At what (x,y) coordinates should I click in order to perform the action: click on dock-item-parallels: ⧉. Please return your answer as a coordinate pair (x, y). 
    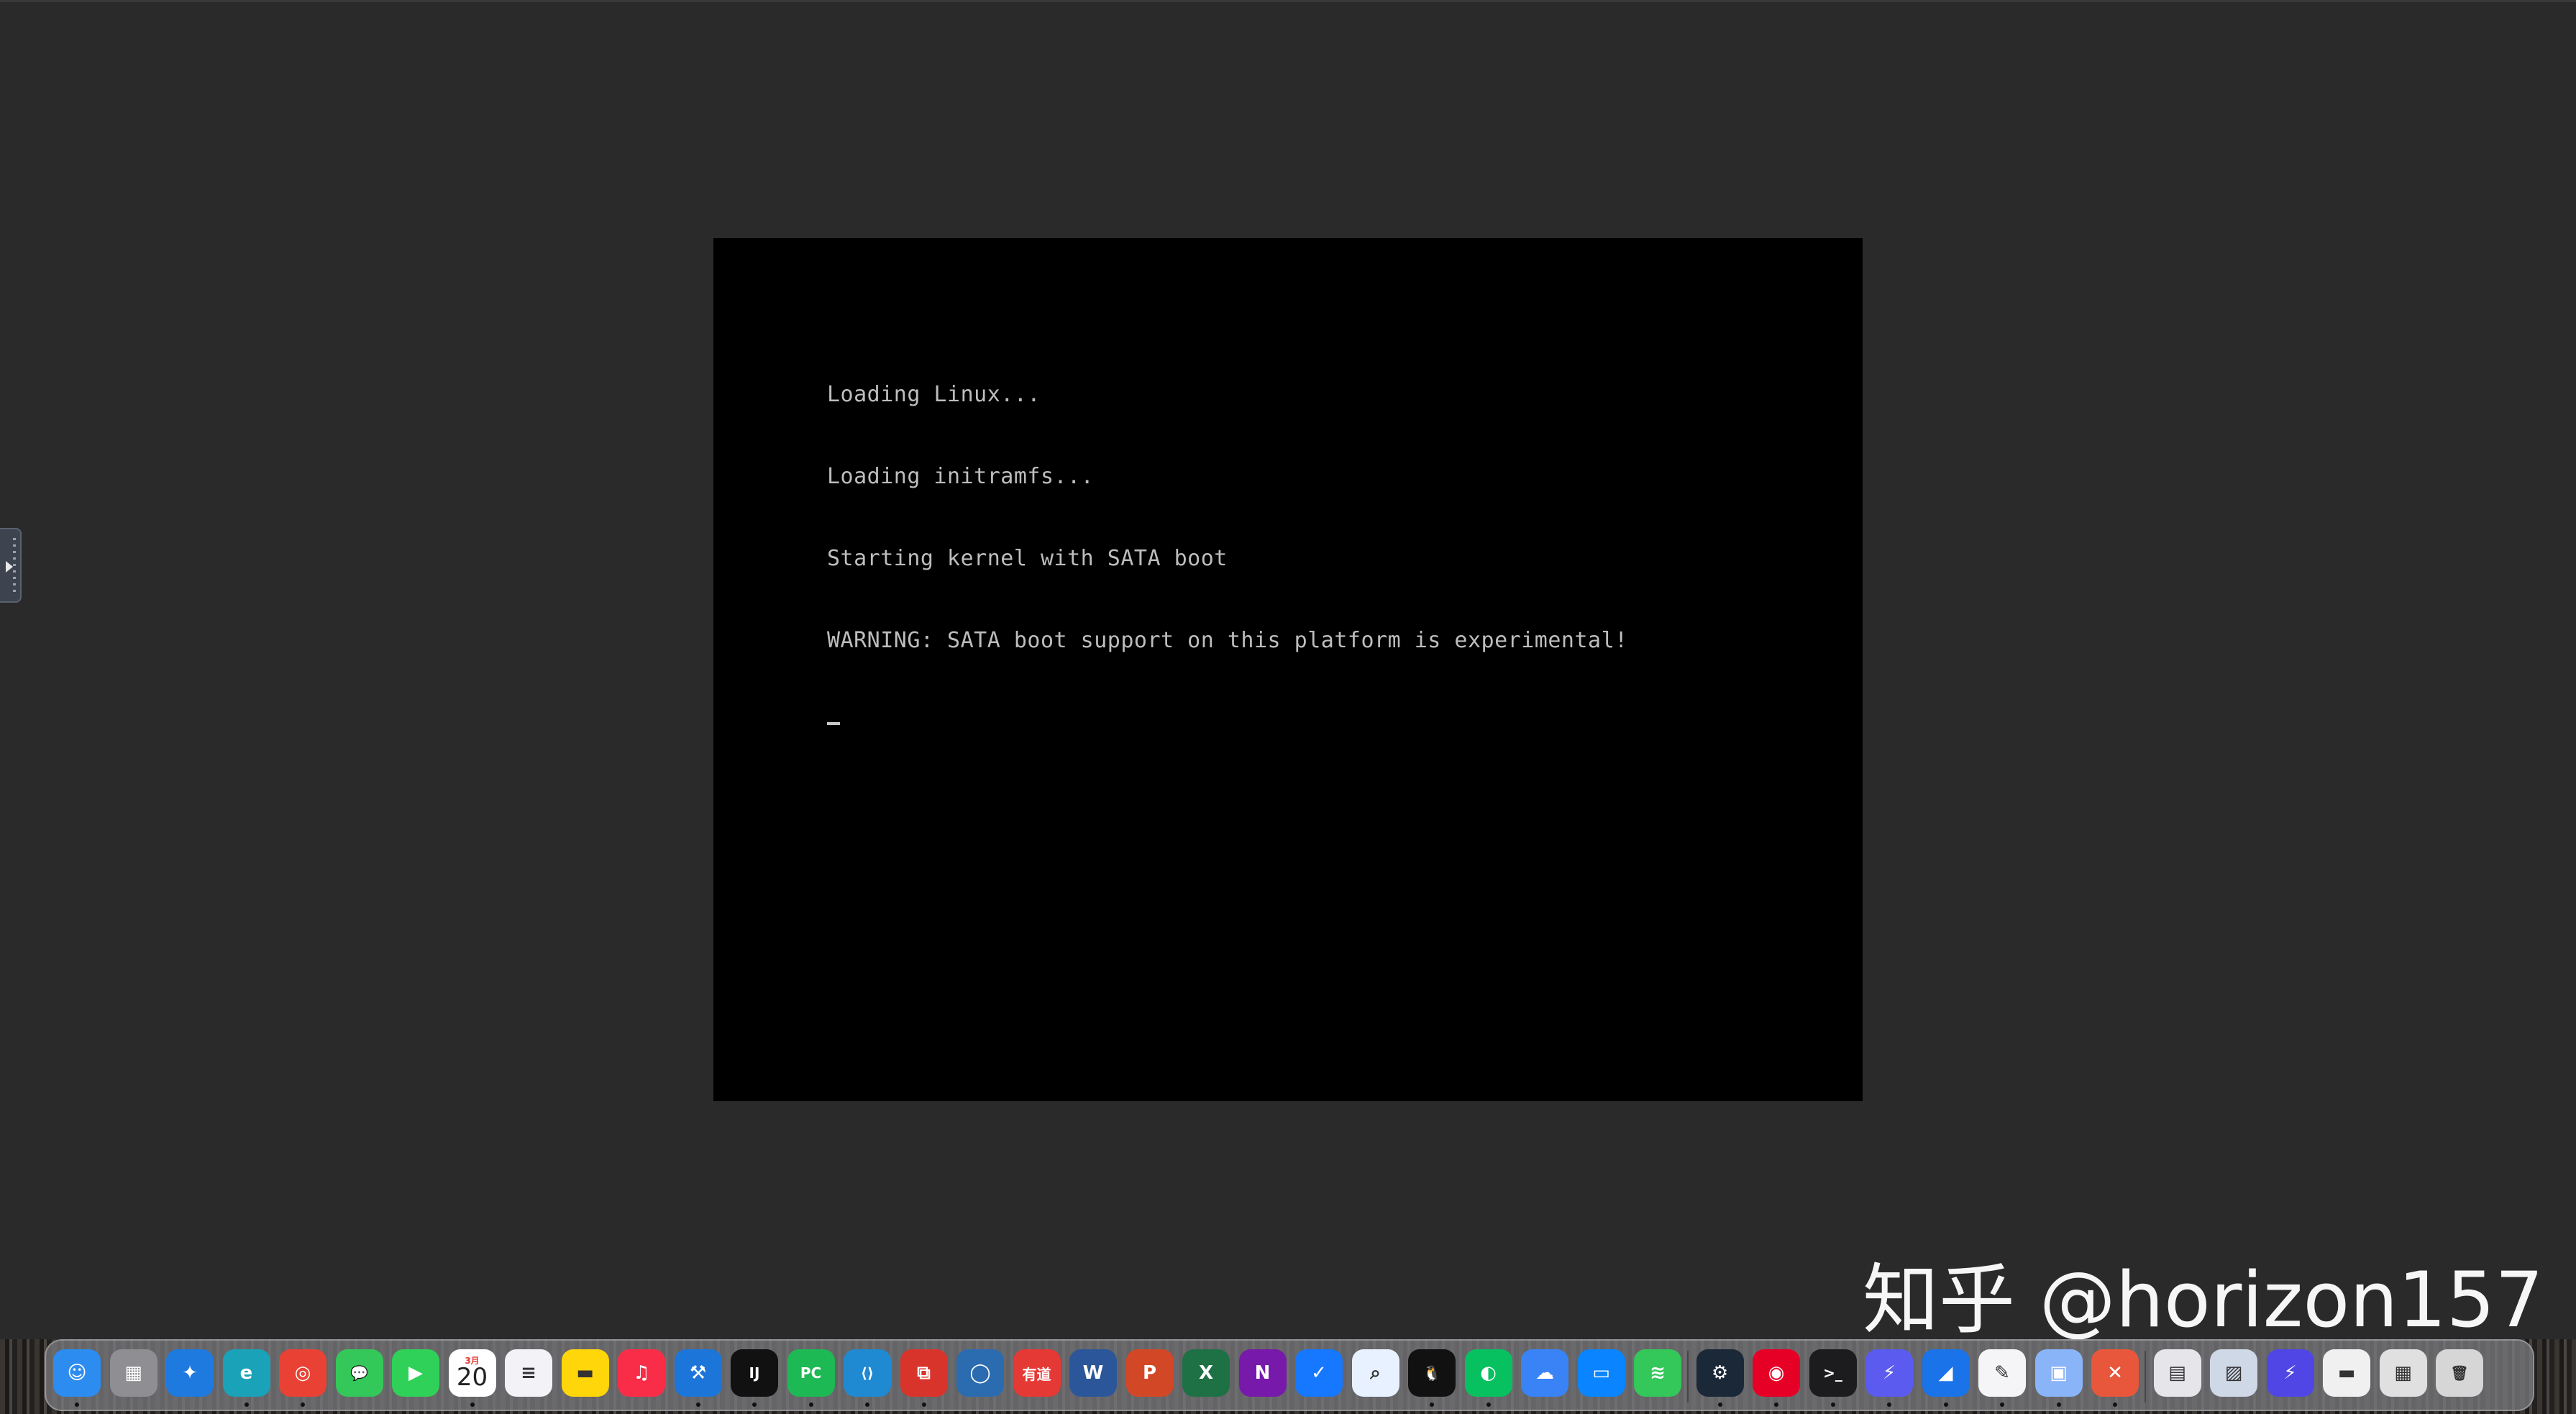
    Looking at the image, I should click on (924, 1373).